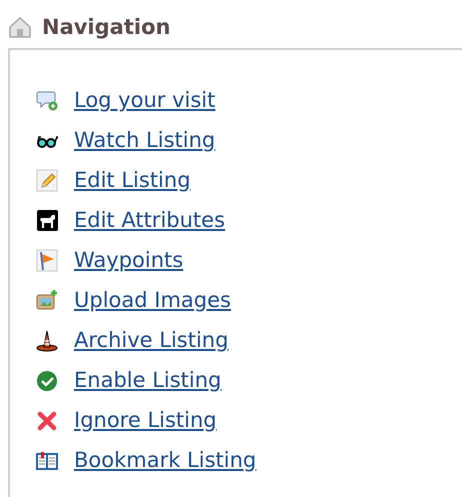 The height and width of the screenshot is (497, 462). What do you see at coordinates (132, 180) in the screenshot?
I see `nav-link: Edit Listing` at bounding box center [132, 180].